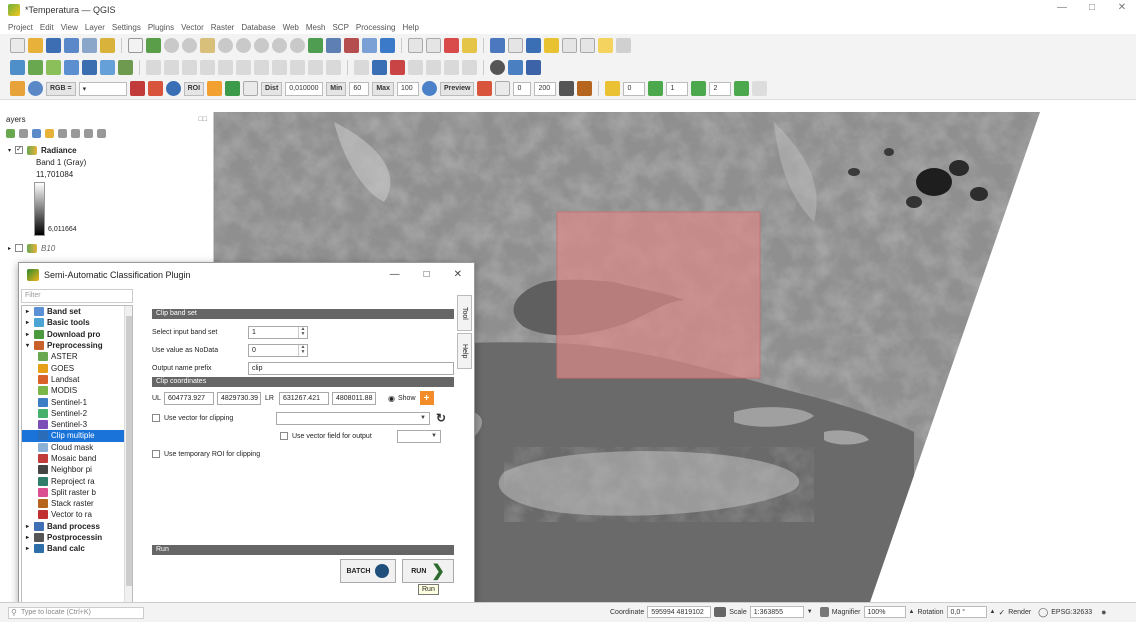 The height and width of the screenshot is (622, 1136). What do you see at coordinates (35, 45) in the screenshot?
I see `open-folder-icon` at bounding box center [35, 45].